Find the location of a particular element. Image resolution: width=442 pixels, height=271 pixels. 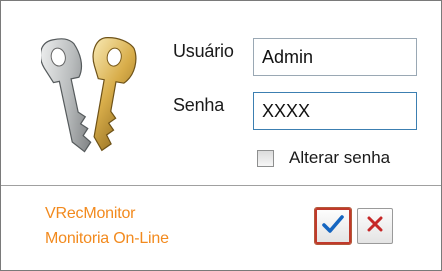

change-password-checkbox is located at coordinates (265, 158).